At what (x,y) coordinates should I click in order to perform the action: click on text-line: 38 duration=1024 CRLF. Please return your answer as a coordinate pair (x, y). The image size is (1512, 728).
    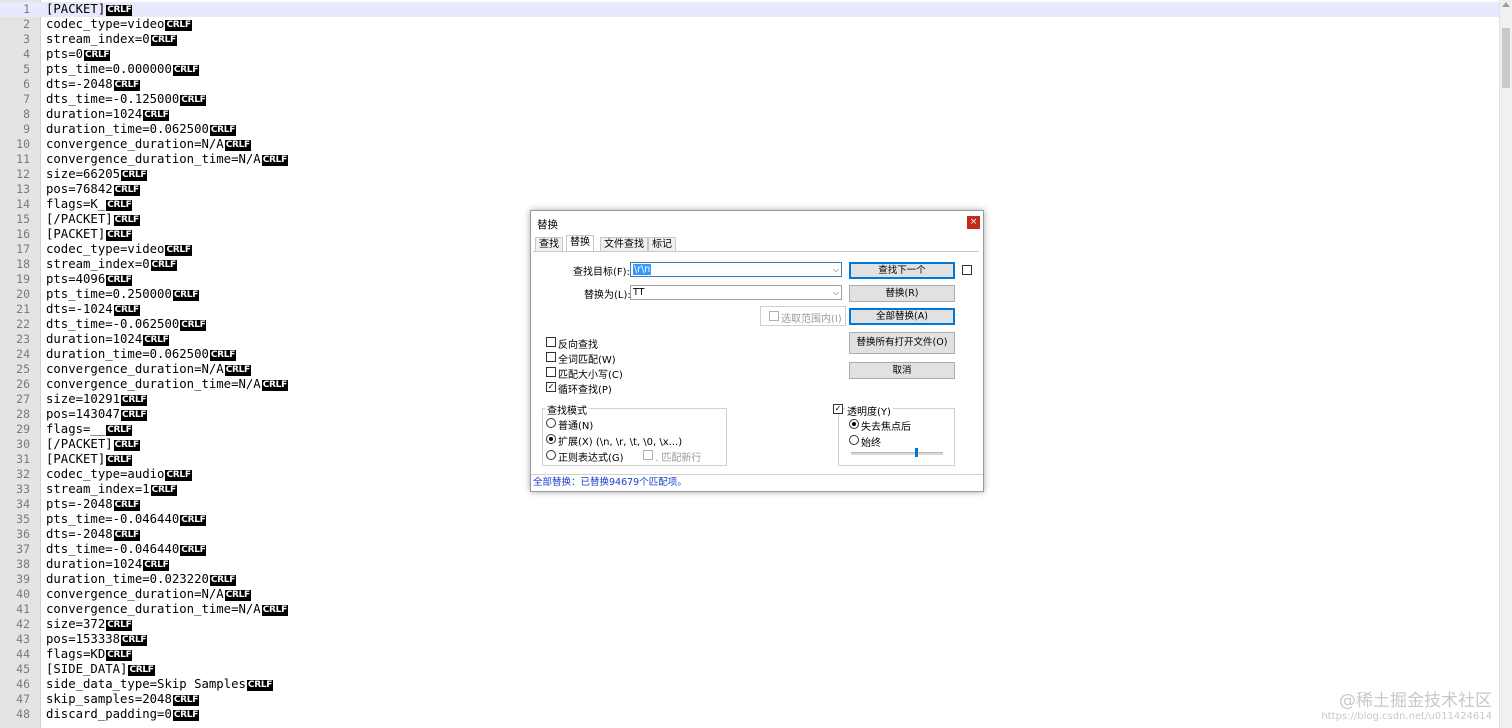
    Looking at the image, I should click on (750, 564).